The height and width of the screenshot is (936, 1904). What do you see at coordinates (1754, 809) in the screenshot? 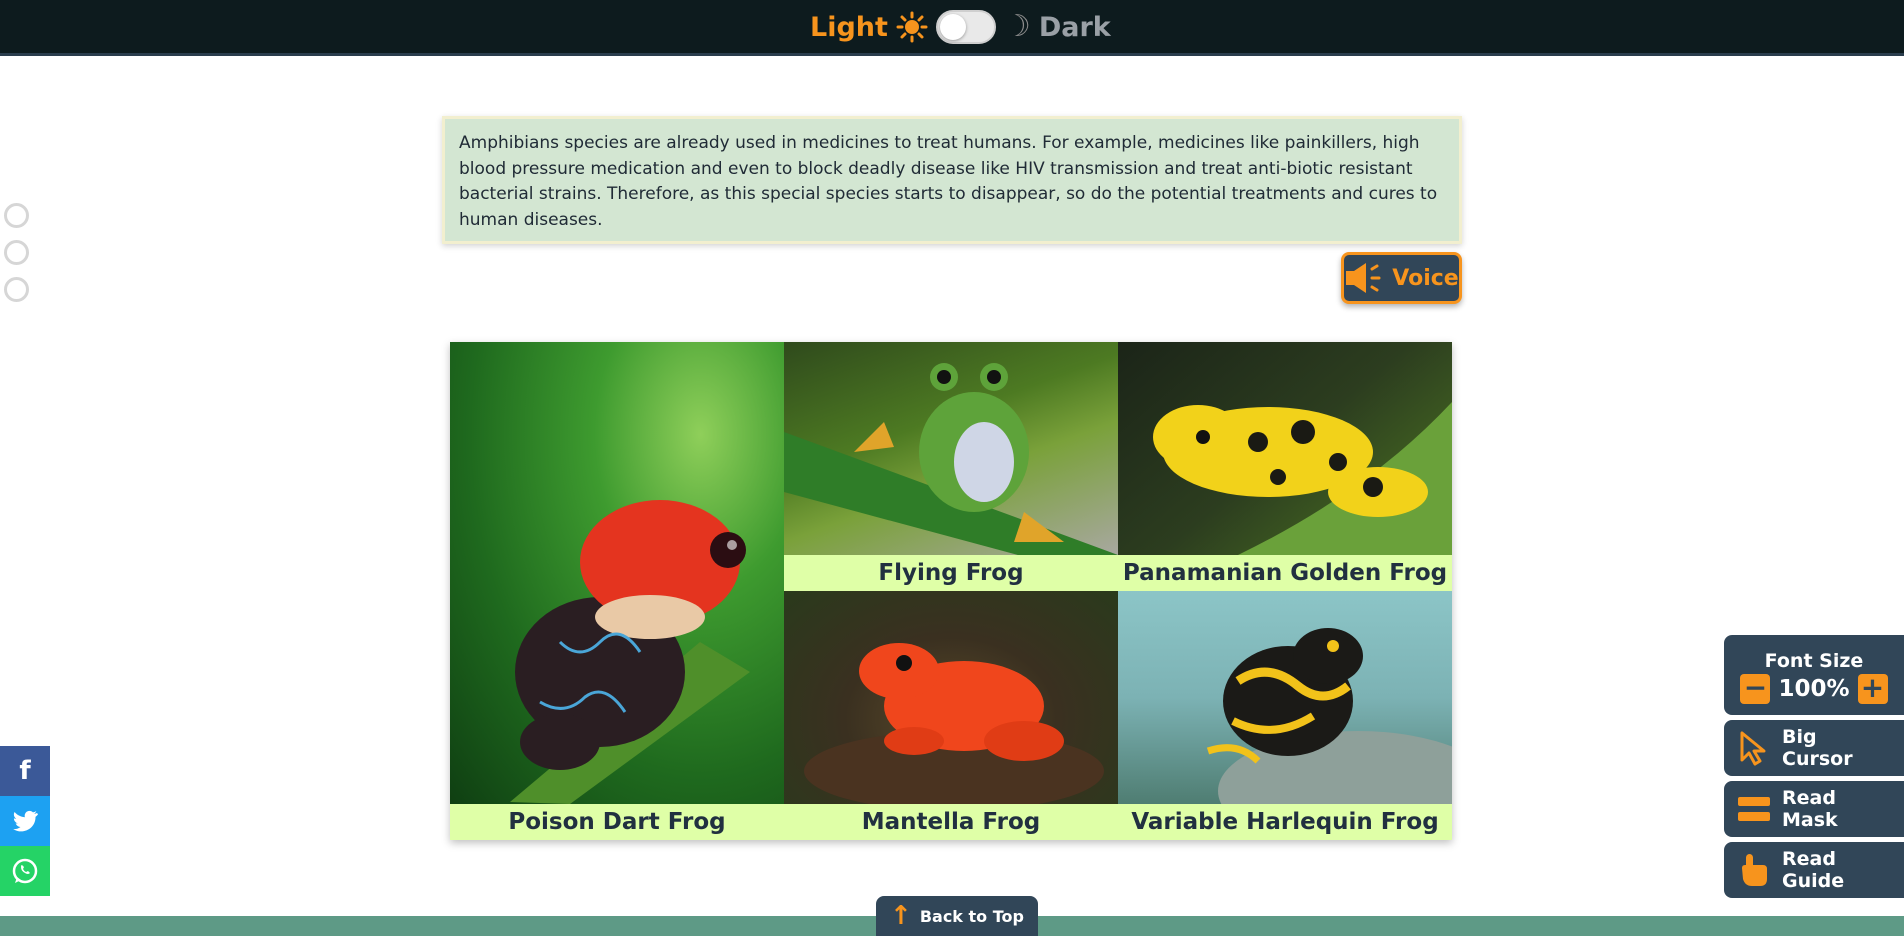
I see `read-mask-icon` at bounding box center [1754, 809].